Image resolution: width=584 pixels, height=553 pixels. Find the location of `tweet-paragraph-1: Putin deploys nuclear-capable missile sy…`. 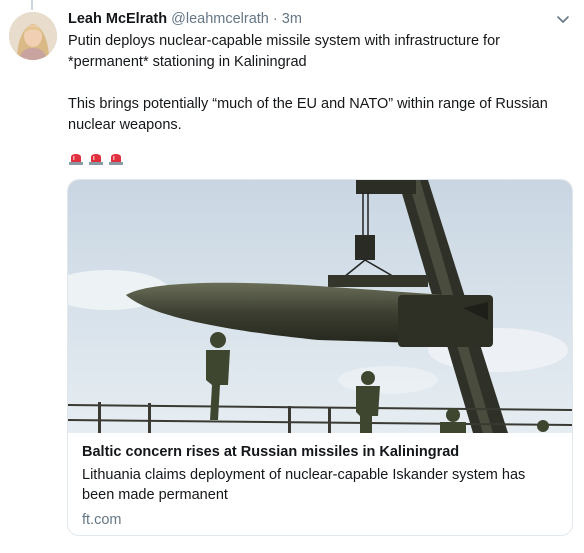

tweet-paragraph-1: Putin deploys nuclear-capable missile sy… is located at coordinates (284, 51).